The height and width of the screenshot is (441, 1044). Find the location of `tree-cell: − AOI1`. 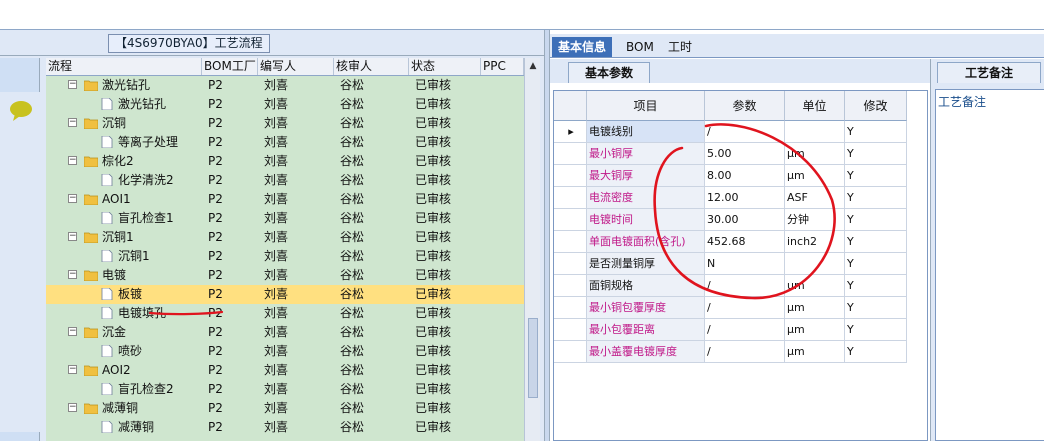

tree-cell: − AOI1 is located at coordinates (124, 199).